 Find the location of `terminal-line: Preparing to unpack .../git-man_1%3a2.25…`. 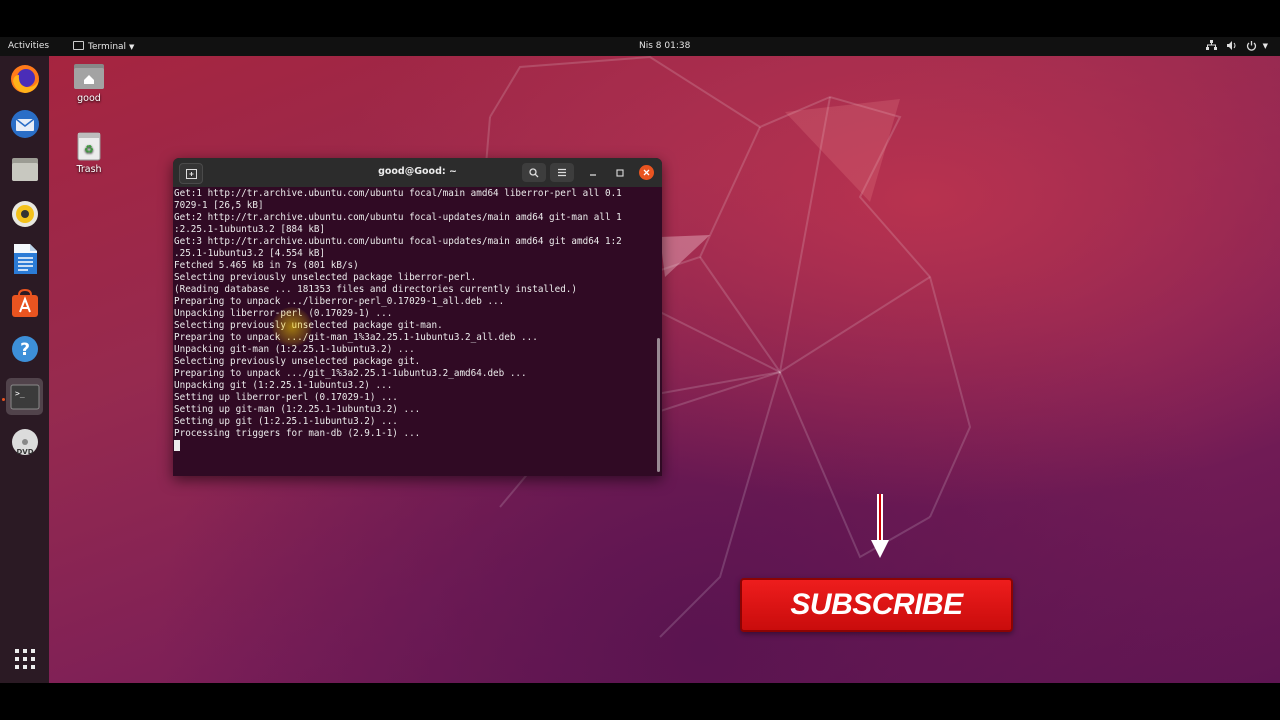

terminal-line: Preparing to unpack .../git-man_1%3a2.25… is located at coordinates (356, 337).